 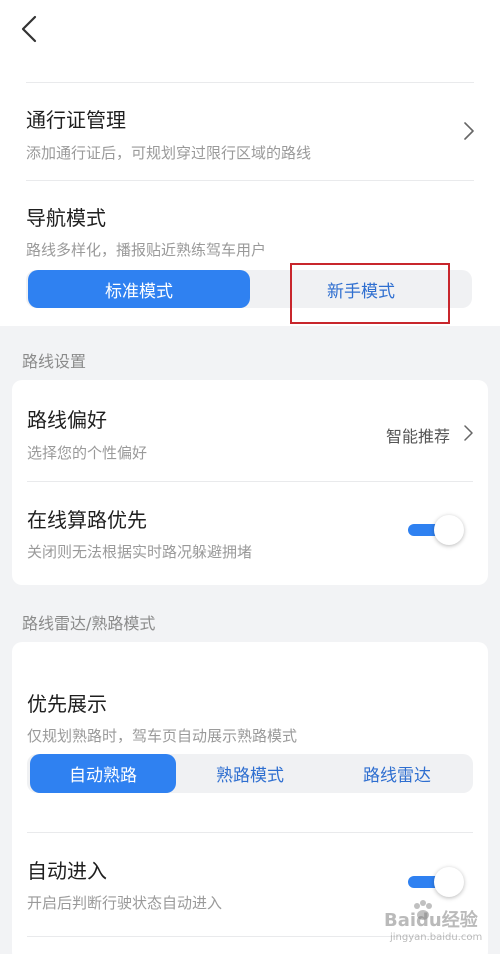 What do you see at coordinates (169, 153) in the screenshot?
I see `permit-subtitle: 添加通行证后，可规划穿过限行区域的路线` at bounding box center [169, 153].